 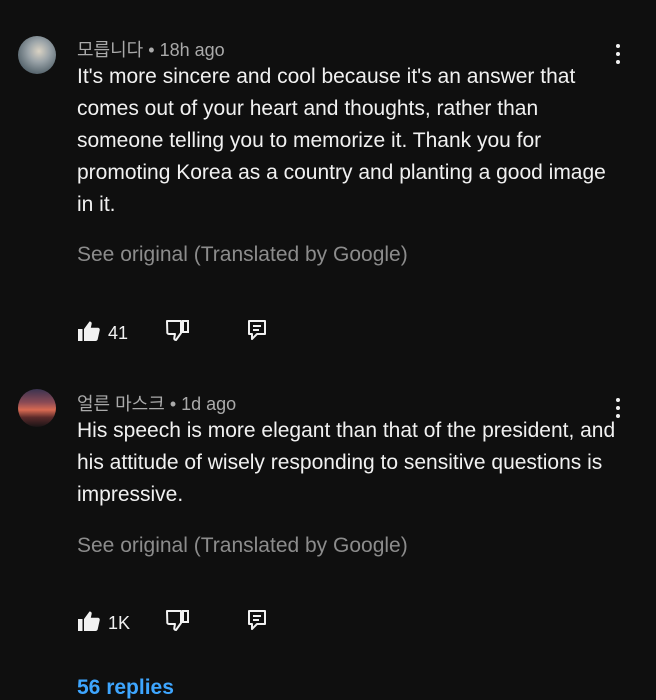 What do you see at coordinates (208, 404) in the screenshot?
I see `timestamp: 1d ago` at bounding box center [208, 404].